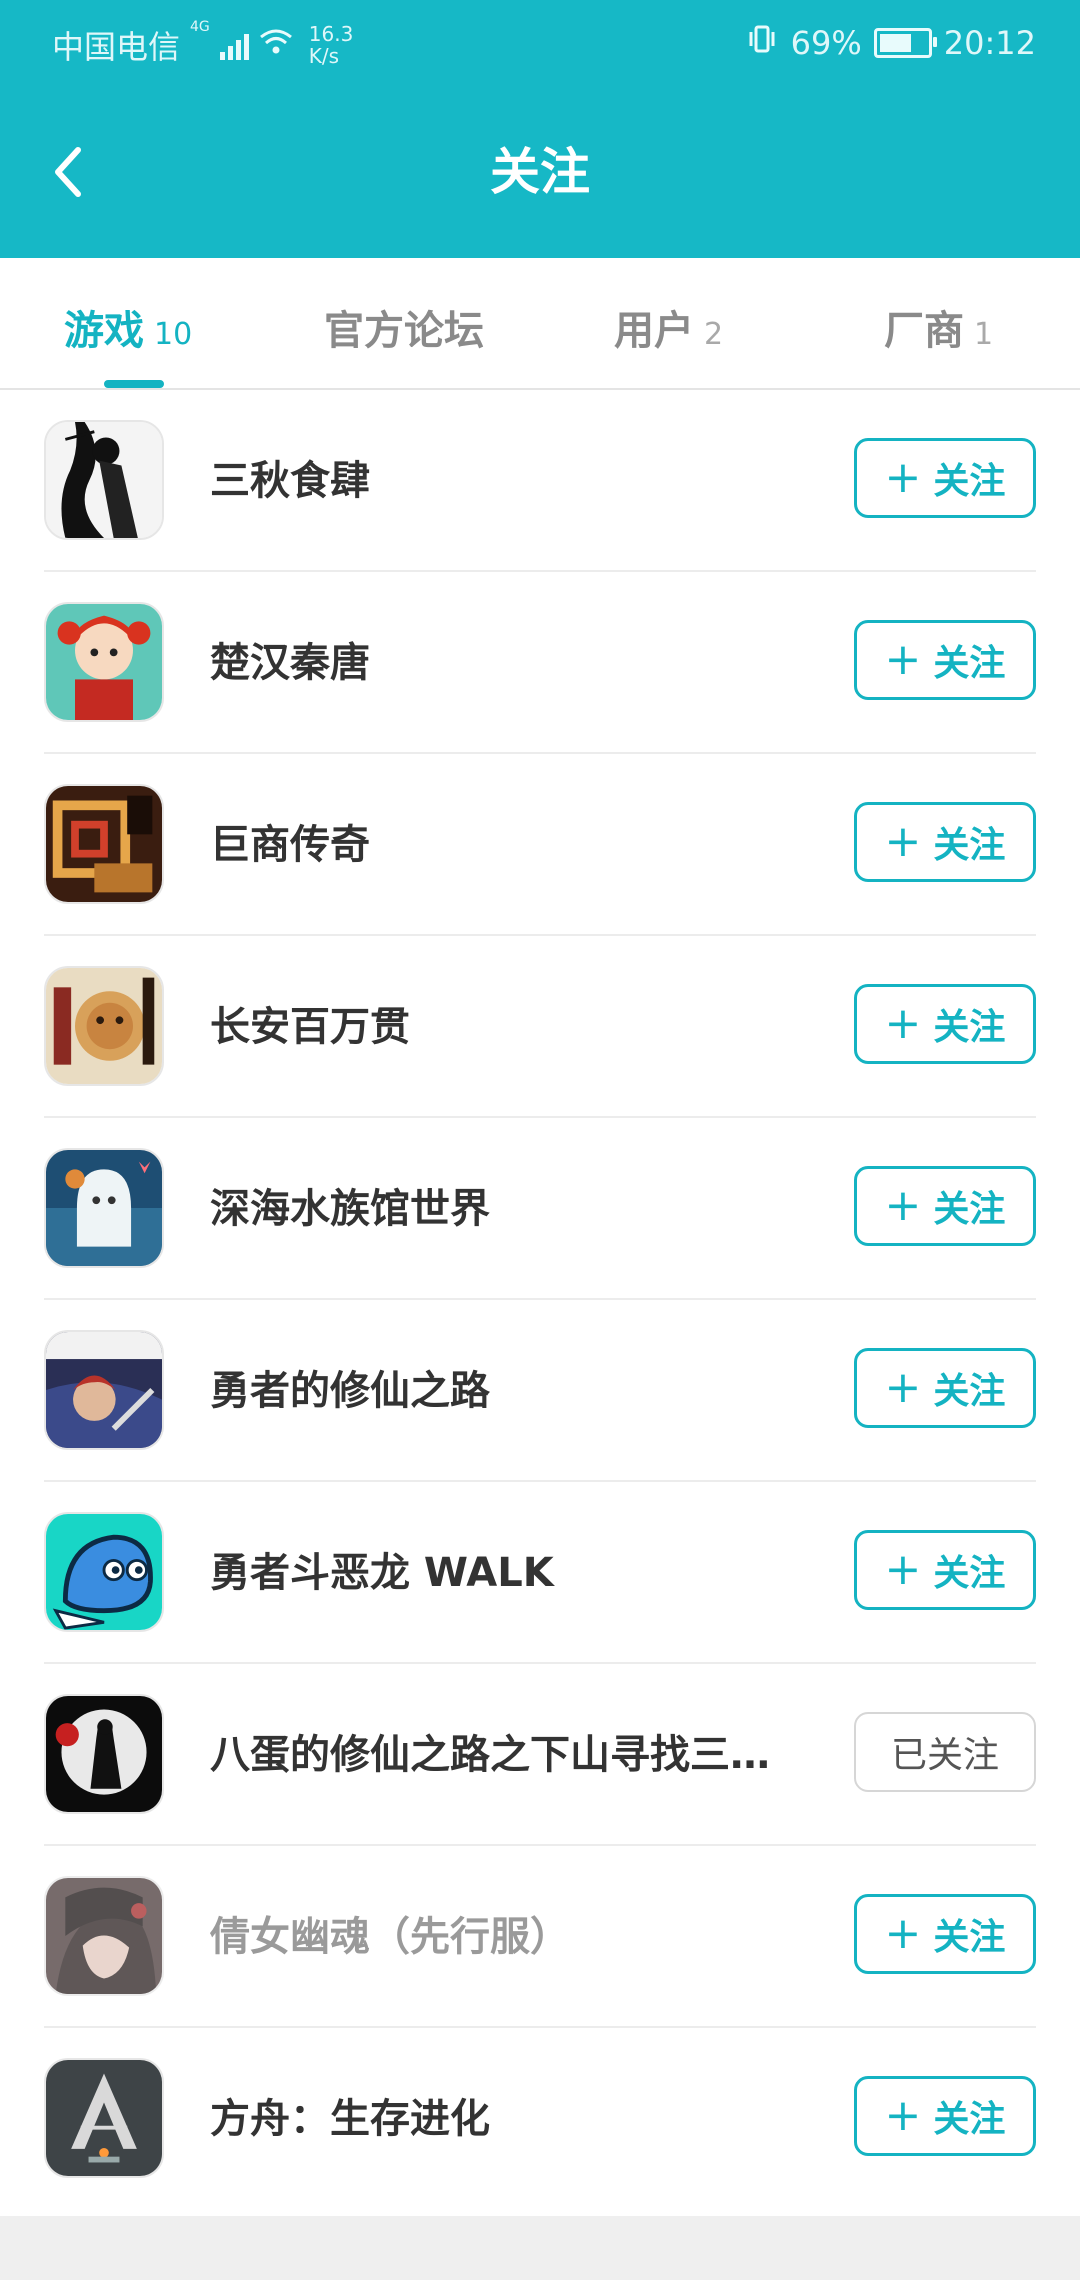  What do you see at coordinates (989, 43) in the screenshot?
I see `clock: 20:12` at bounding box center [989, 43].